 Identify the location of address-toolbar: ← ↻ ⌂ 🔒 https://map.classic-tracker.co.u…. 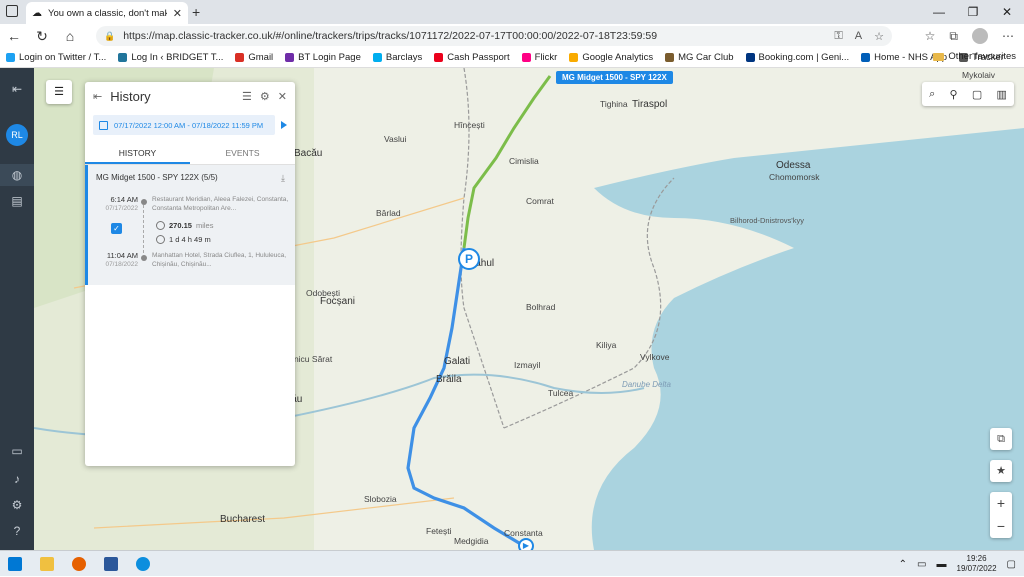
(512, 36).